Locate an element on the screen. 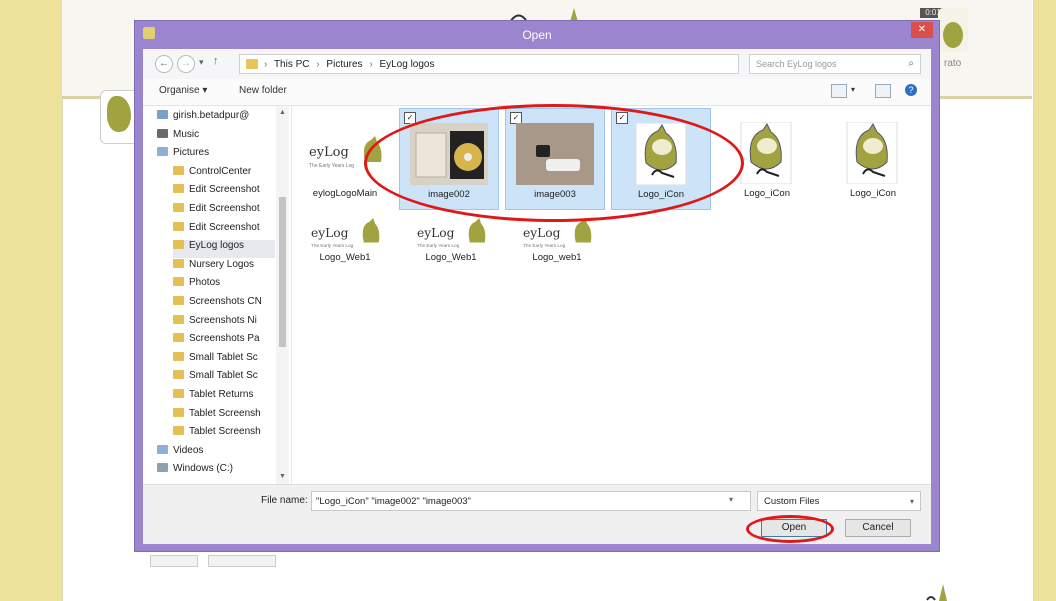  scroll-down-icon: ▼ is located at coordinates (282, 476).